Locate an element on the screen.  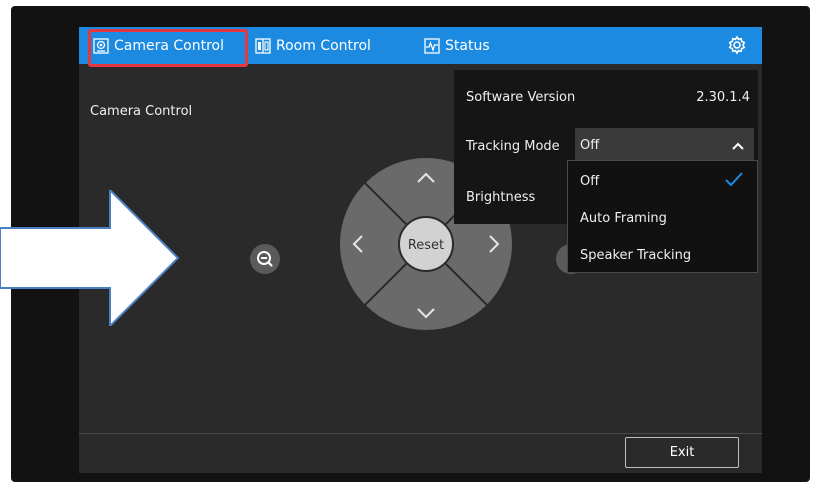
gear-icon is located at coordinates (737, 45).